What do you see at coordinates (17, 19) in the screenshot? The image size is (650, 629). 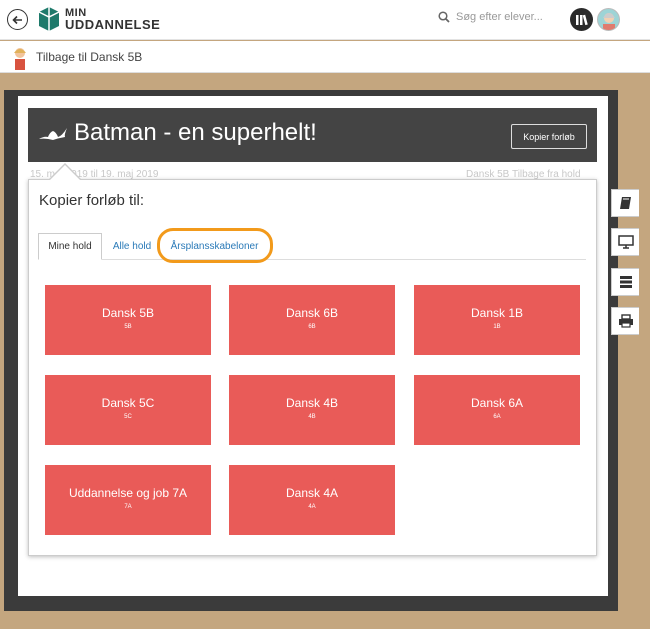 I see `back-arrow-icon` at bounding box center [17, 19].